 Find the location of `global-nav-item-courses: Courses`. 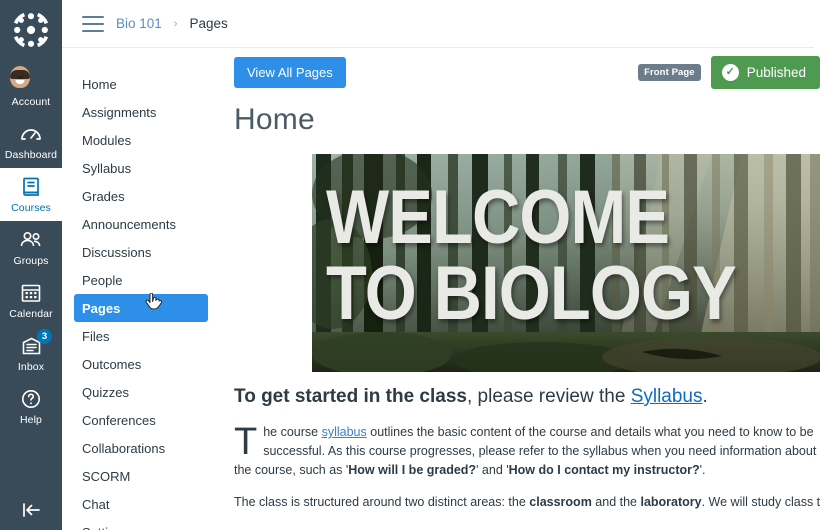

global-nav-item-courses: Courses is located at coordinates (31, 194).